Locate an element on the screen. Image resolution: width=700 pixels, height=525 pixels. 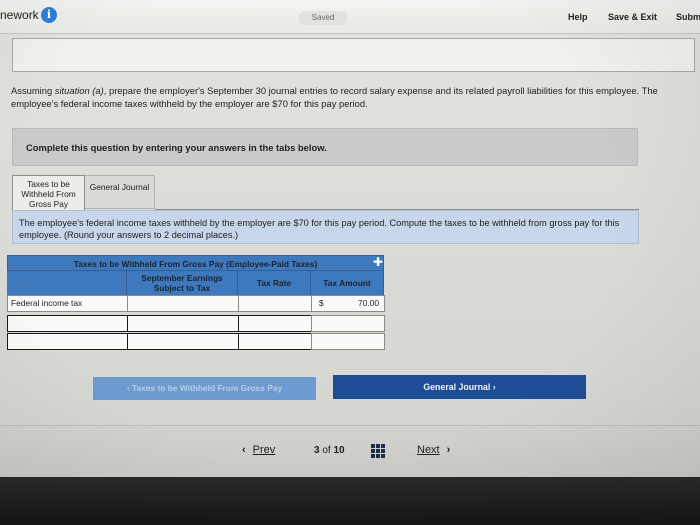
tab-general-journal: General Journal is located at coordinates (120, 192).